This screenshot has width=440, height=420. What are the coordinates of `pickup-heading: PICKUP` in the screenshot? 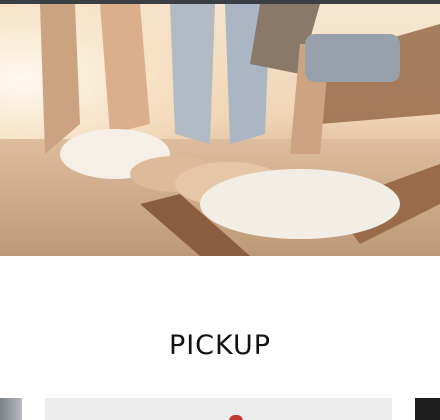 It's located at (220, 345).